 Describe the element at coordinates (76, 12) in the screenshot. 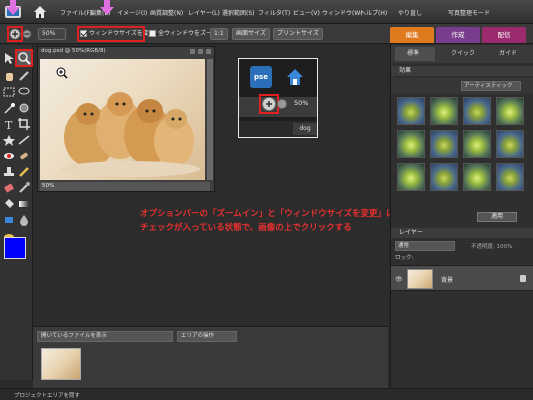

I see `menu-file: ファイル(F)` at that location.